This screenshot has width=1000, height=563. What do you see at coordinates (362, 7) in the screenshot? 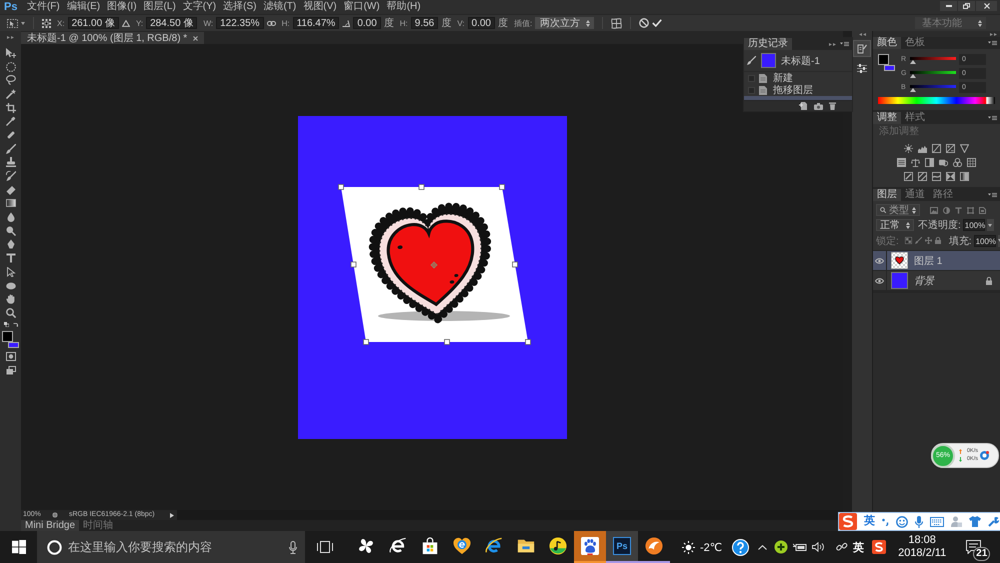
I see `menu-item: 窗口(W)` at bounding box center [362, 7].